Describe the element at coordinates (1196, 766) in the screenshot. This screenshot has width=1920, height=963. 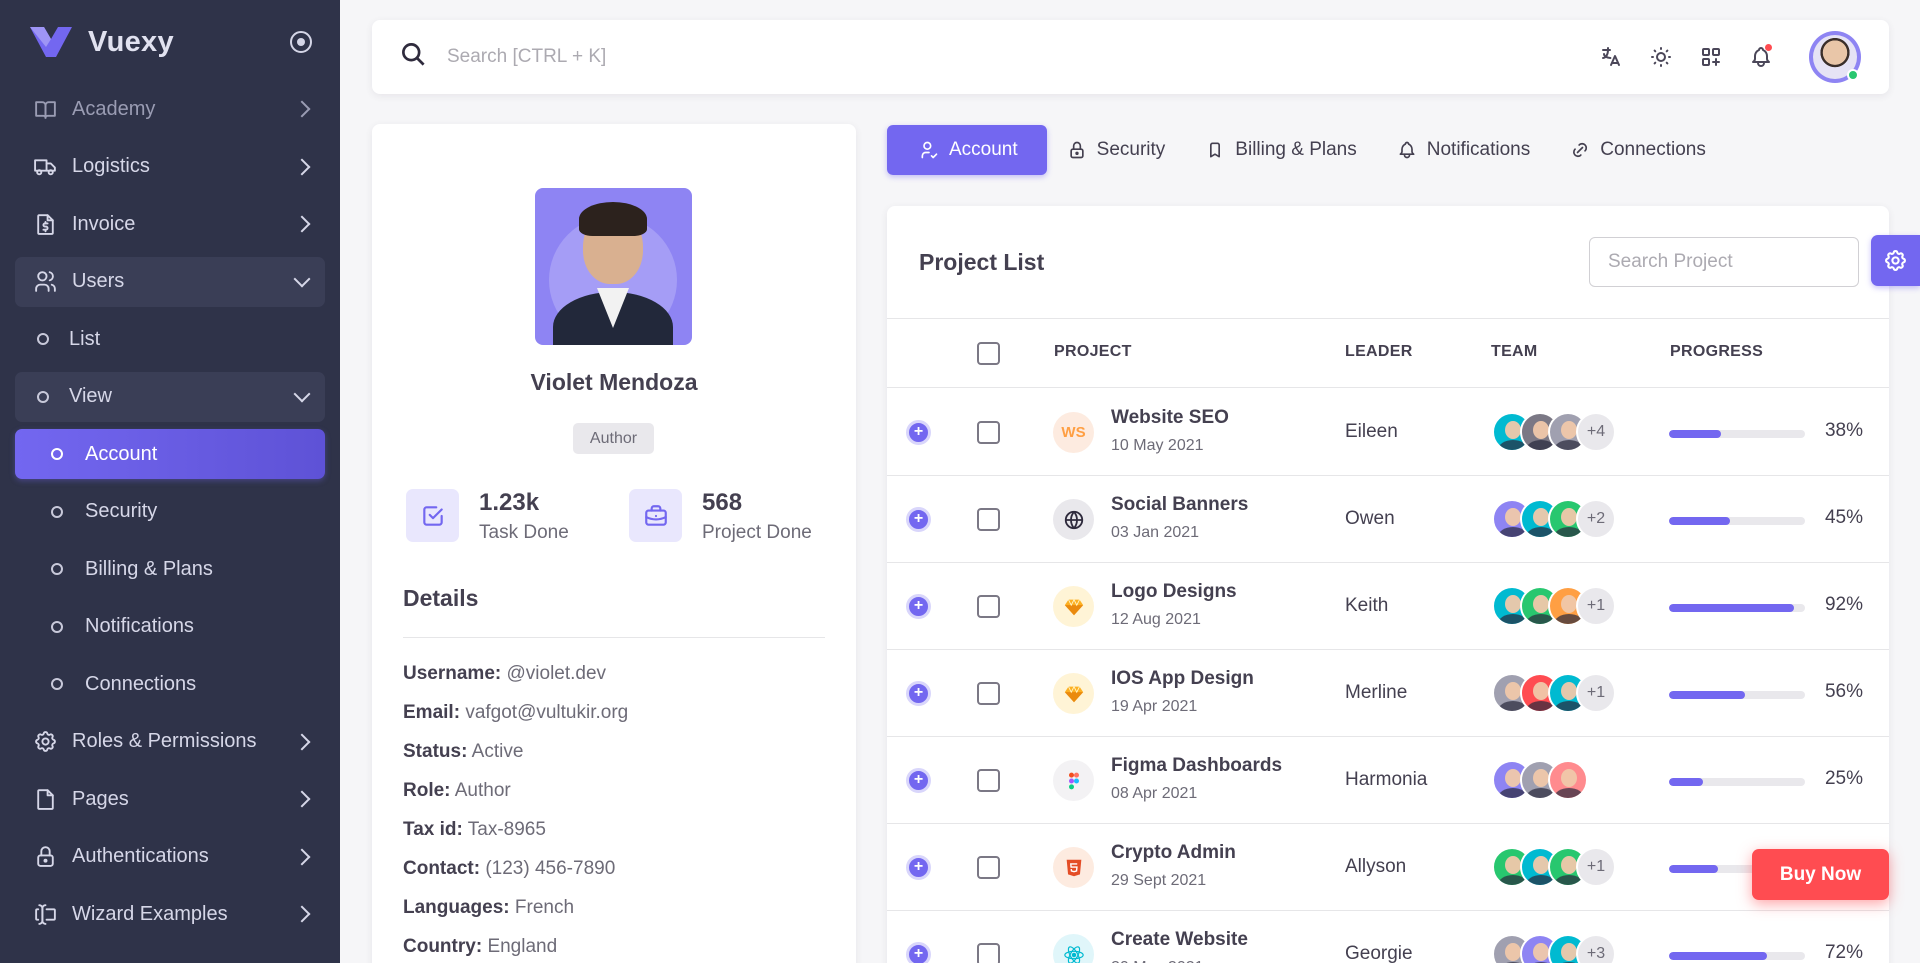
I see `project-name: Figma Dashboards` at that location.